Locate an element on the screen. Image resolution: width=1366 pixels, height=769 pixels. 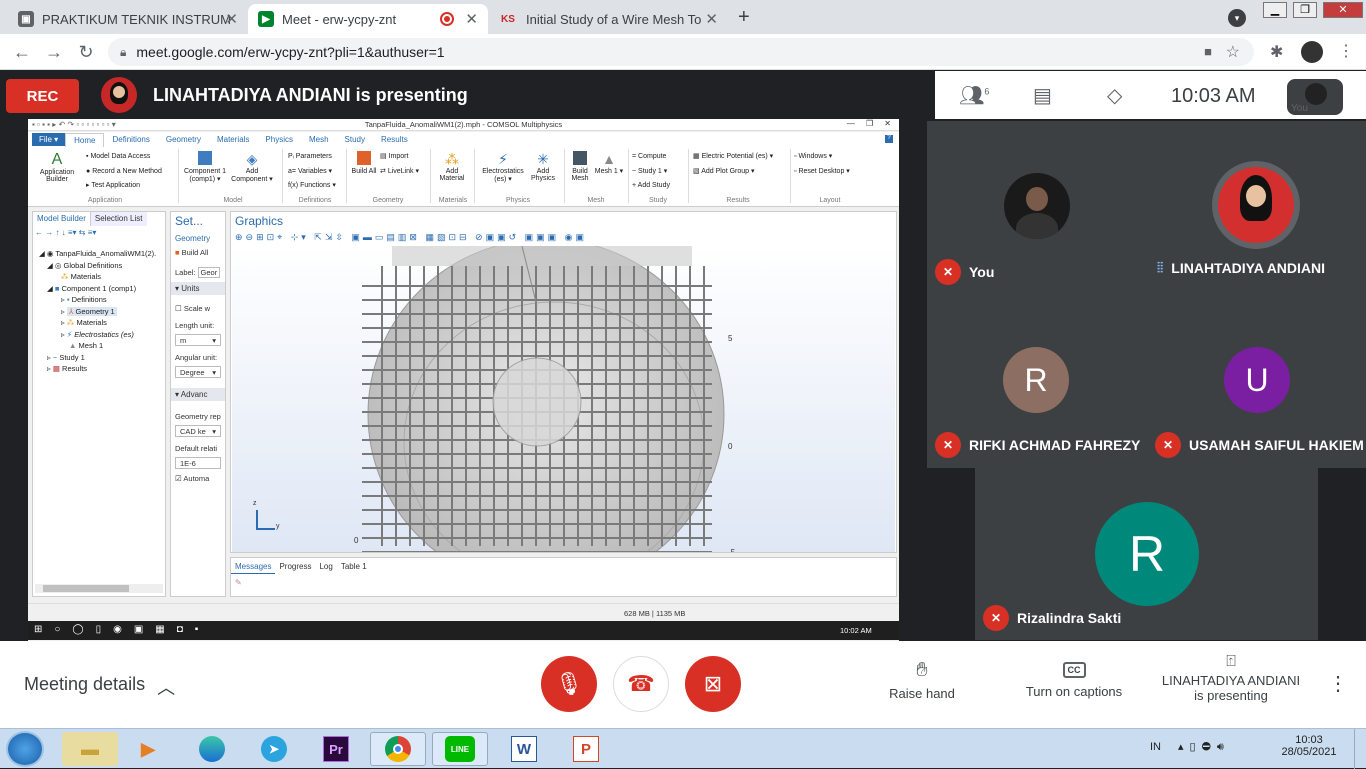
tab-search-icon: ▾ is located at coordinates (1237, 18).